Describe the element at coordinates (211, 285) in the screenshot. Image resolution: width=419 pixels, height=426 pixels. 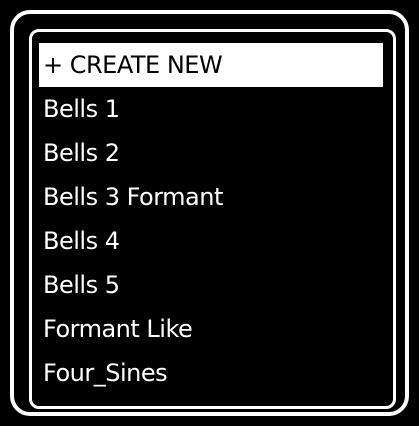
I see `preset-item-bells-5: Bells 5` at that location.